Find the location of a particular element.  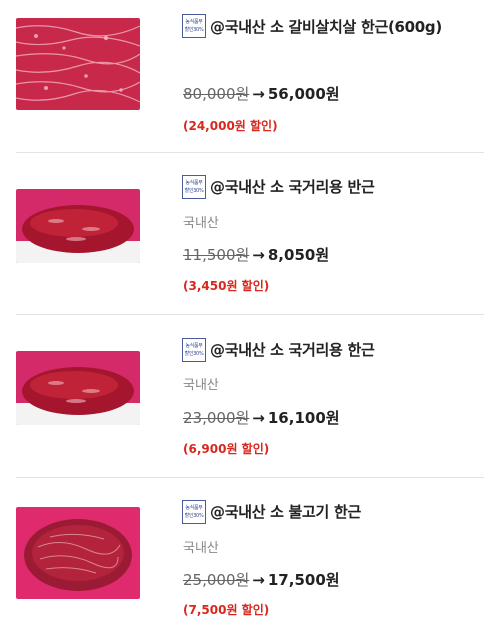

original-price: 80,000원 is located at coordinates (216, 94).